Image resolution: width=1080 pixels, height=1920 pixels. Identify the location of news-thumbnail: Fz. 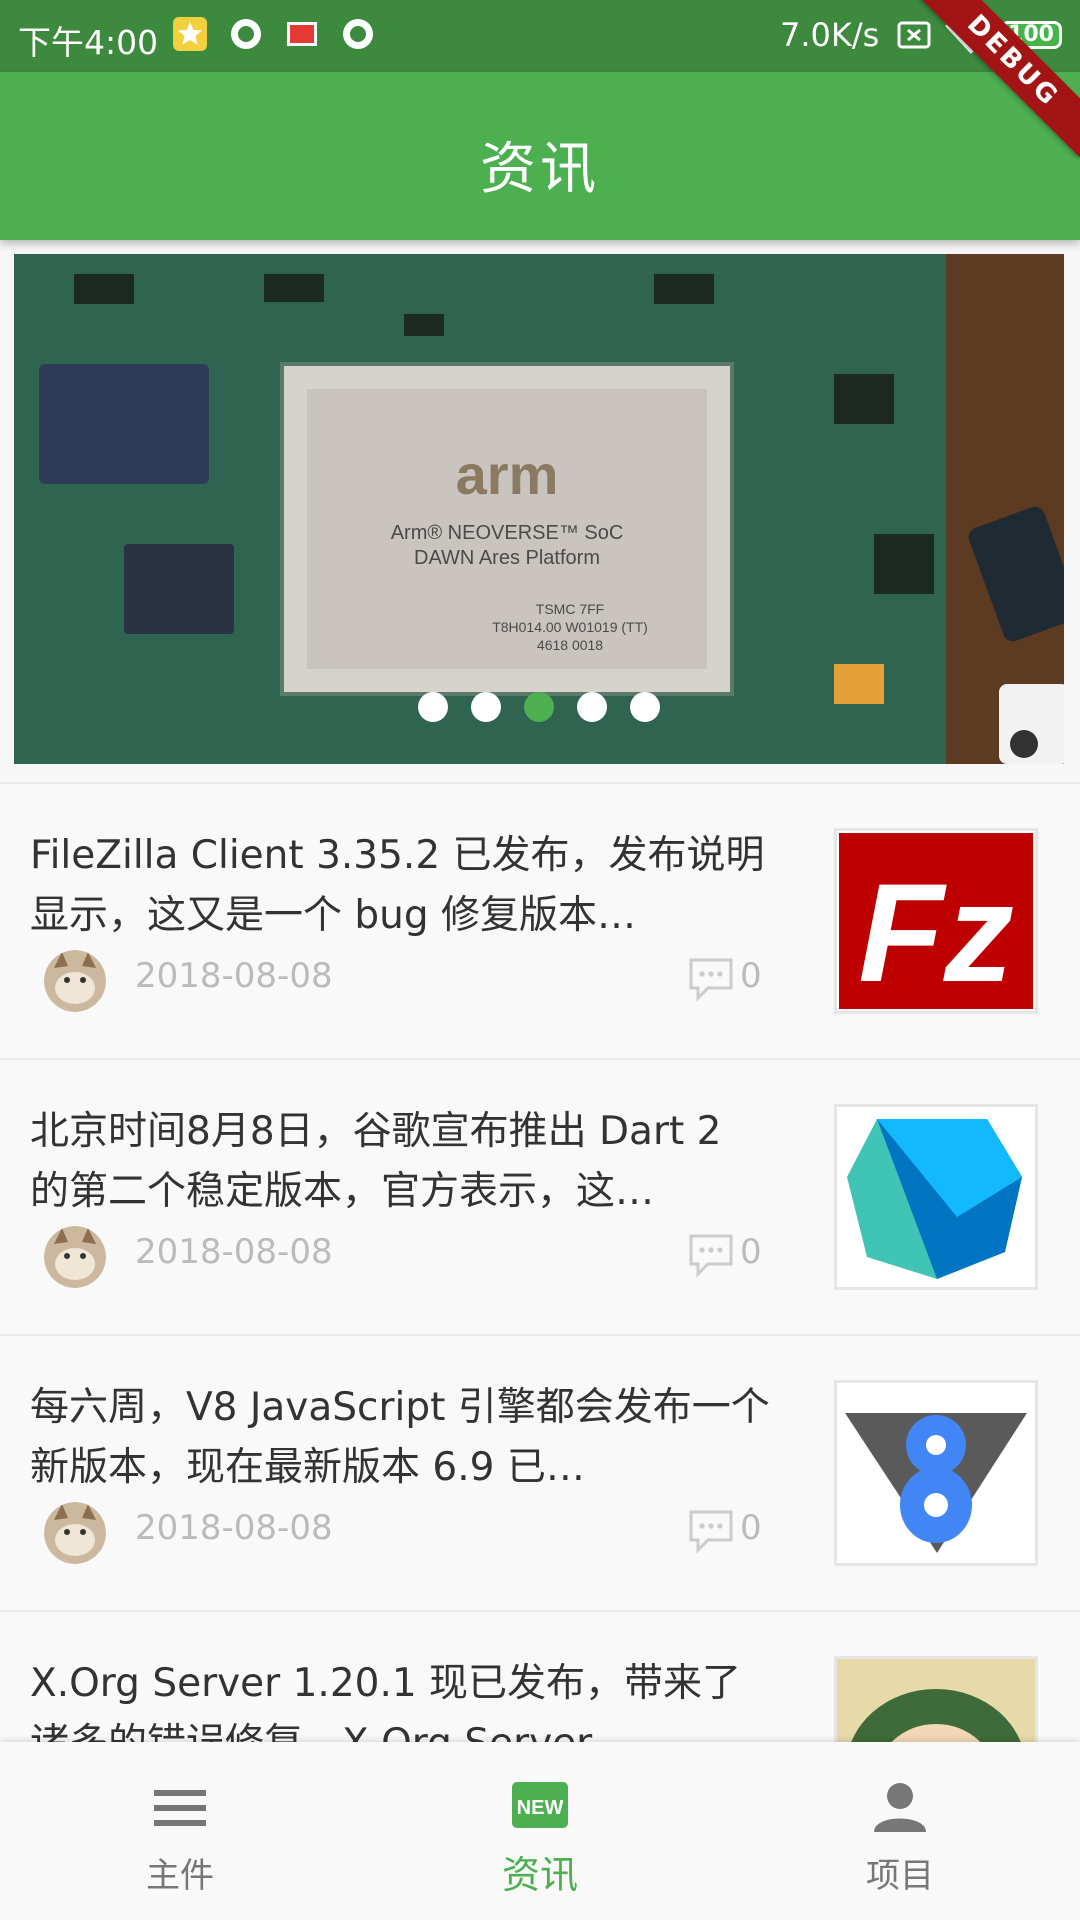
(936, 921).